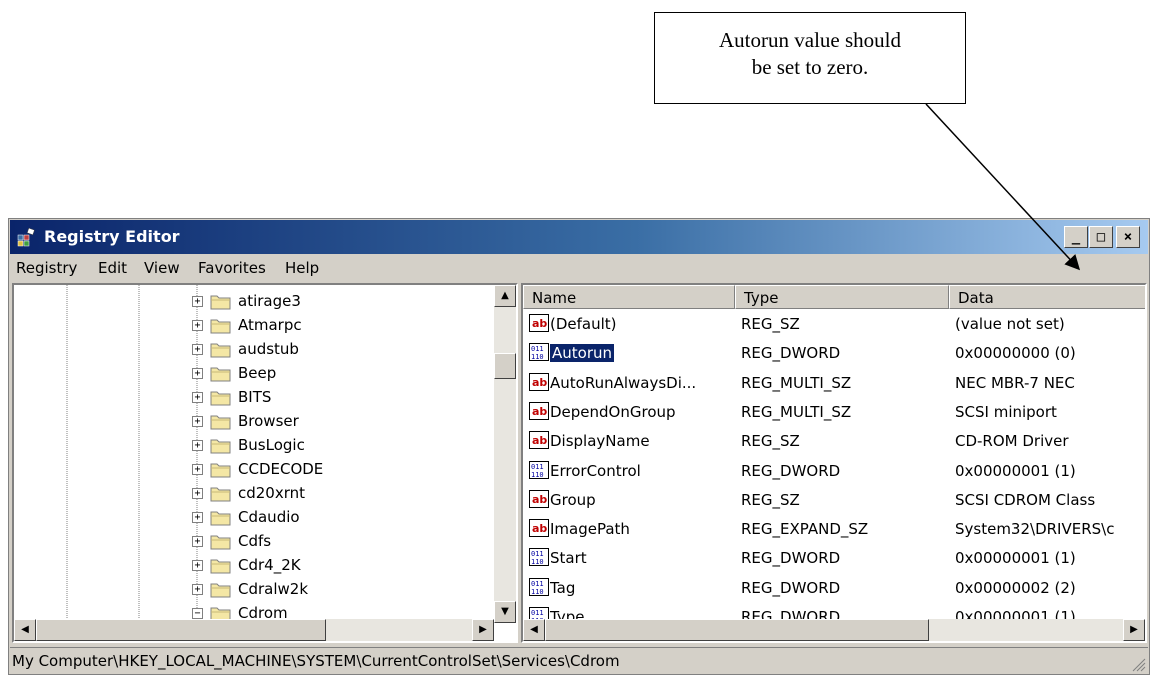 The width and height of the screenshot is (1153, 677). Describe the element at coordinates (269, 517) in the screenshot. I see `tree-item-label: Cdaudio` at that location.